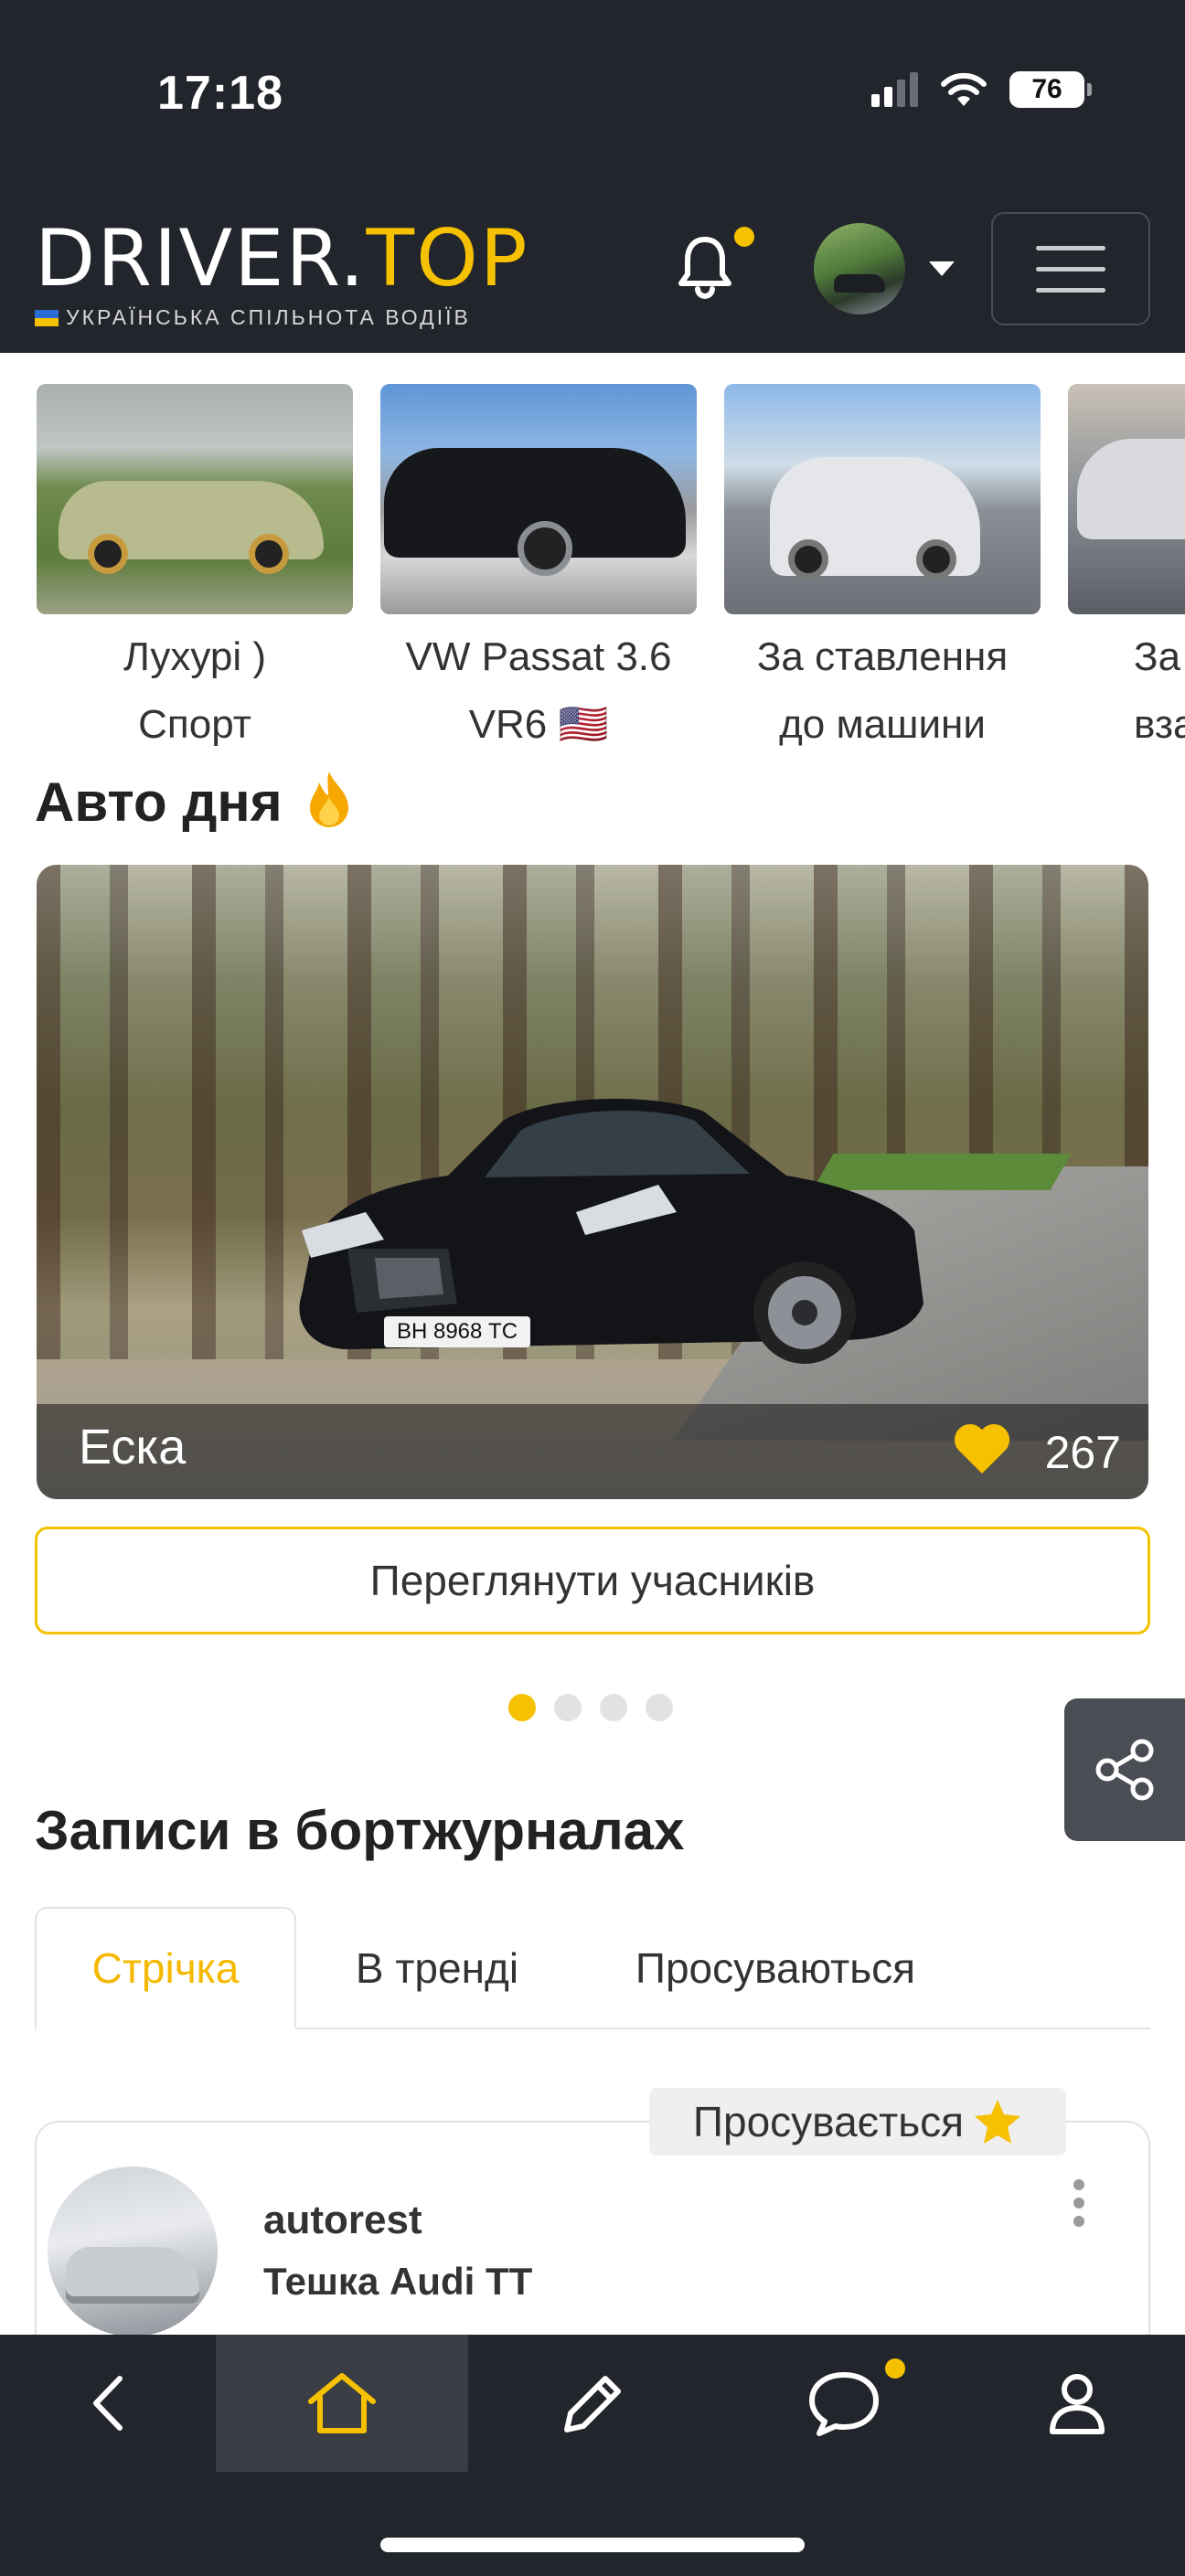 Image resolution: width=1185 pixels, height=2576 pixels. I want to click on tab-feed: Стрічка, so click(165, 1968).